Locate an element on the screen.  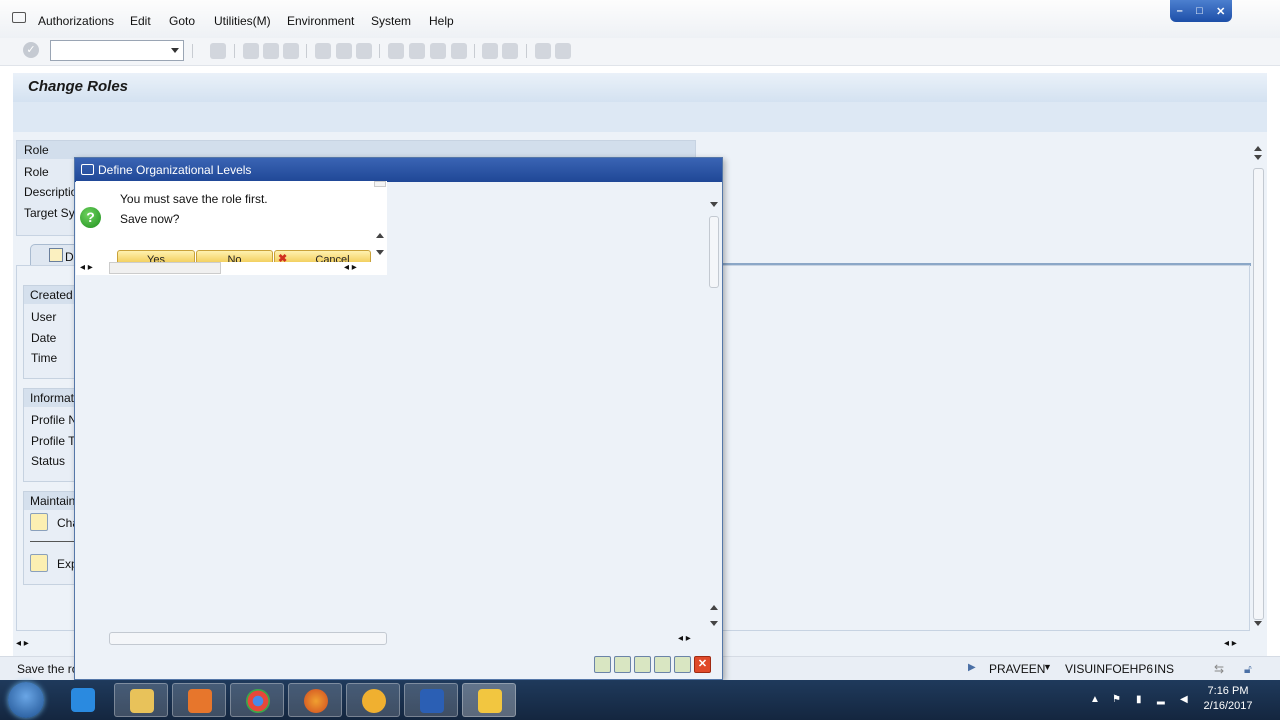
application-toolbar is located at coordinates (640, 117).